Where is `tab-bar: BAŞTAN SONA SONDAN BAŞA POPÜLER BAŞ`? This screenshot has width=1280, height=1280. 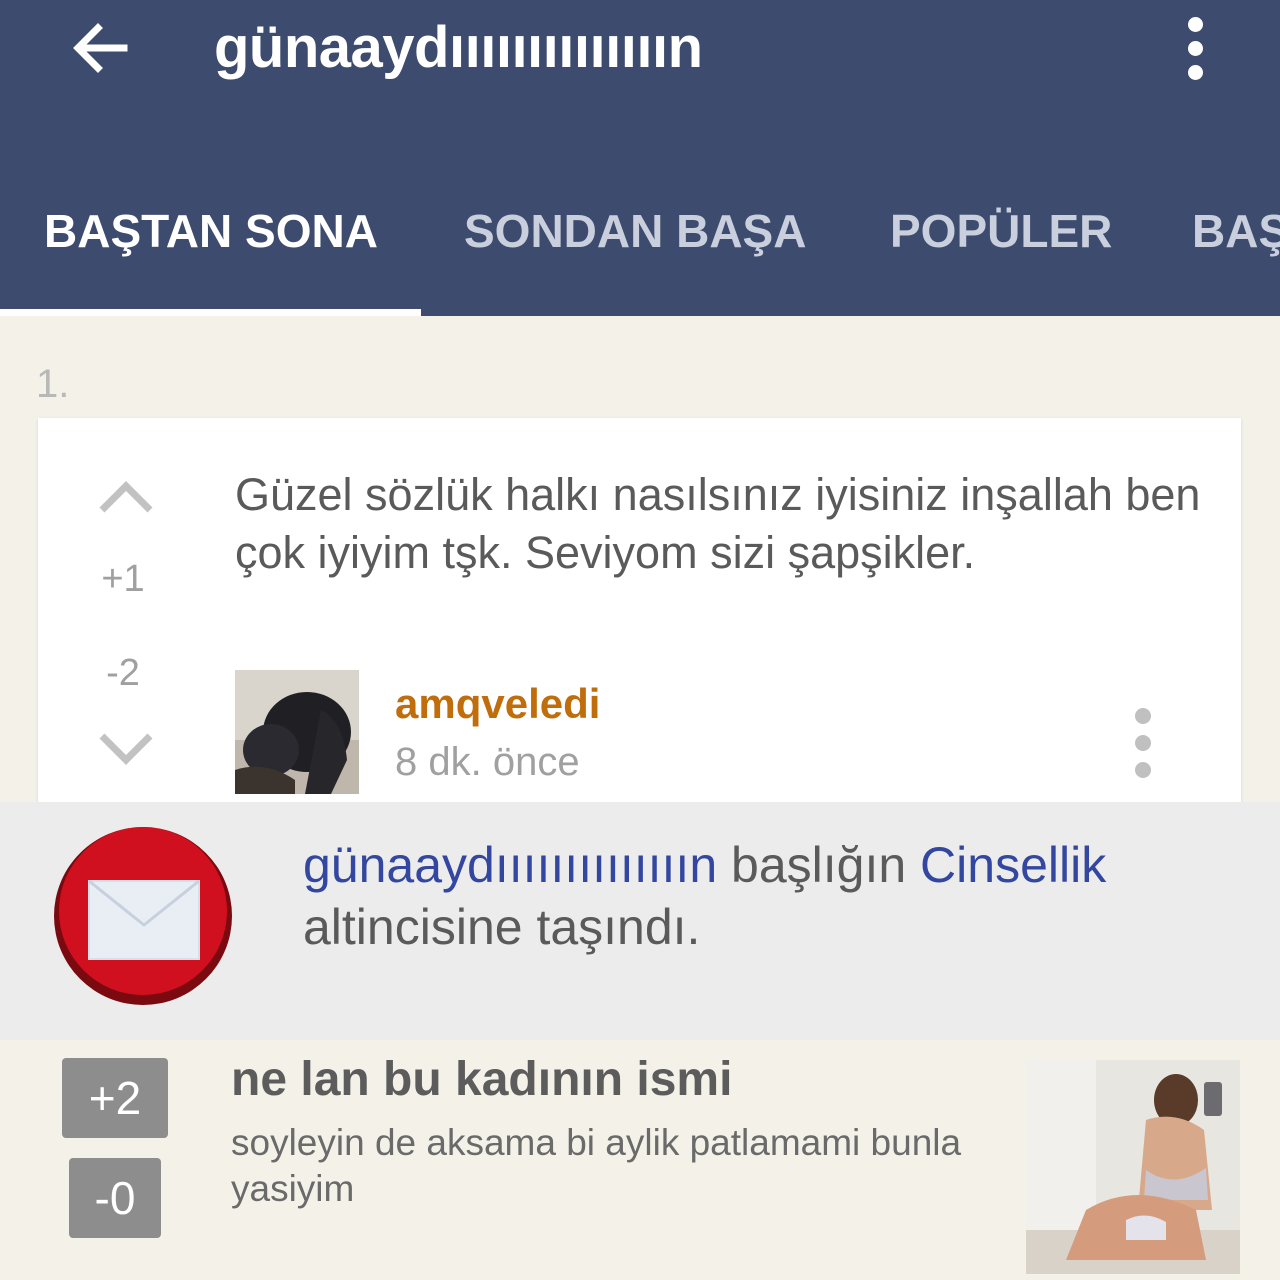 tab-bar: BAŞTAN SONA SONDAN BAŞA POPÜLER BAŞ is located at coordinates (640, 232).